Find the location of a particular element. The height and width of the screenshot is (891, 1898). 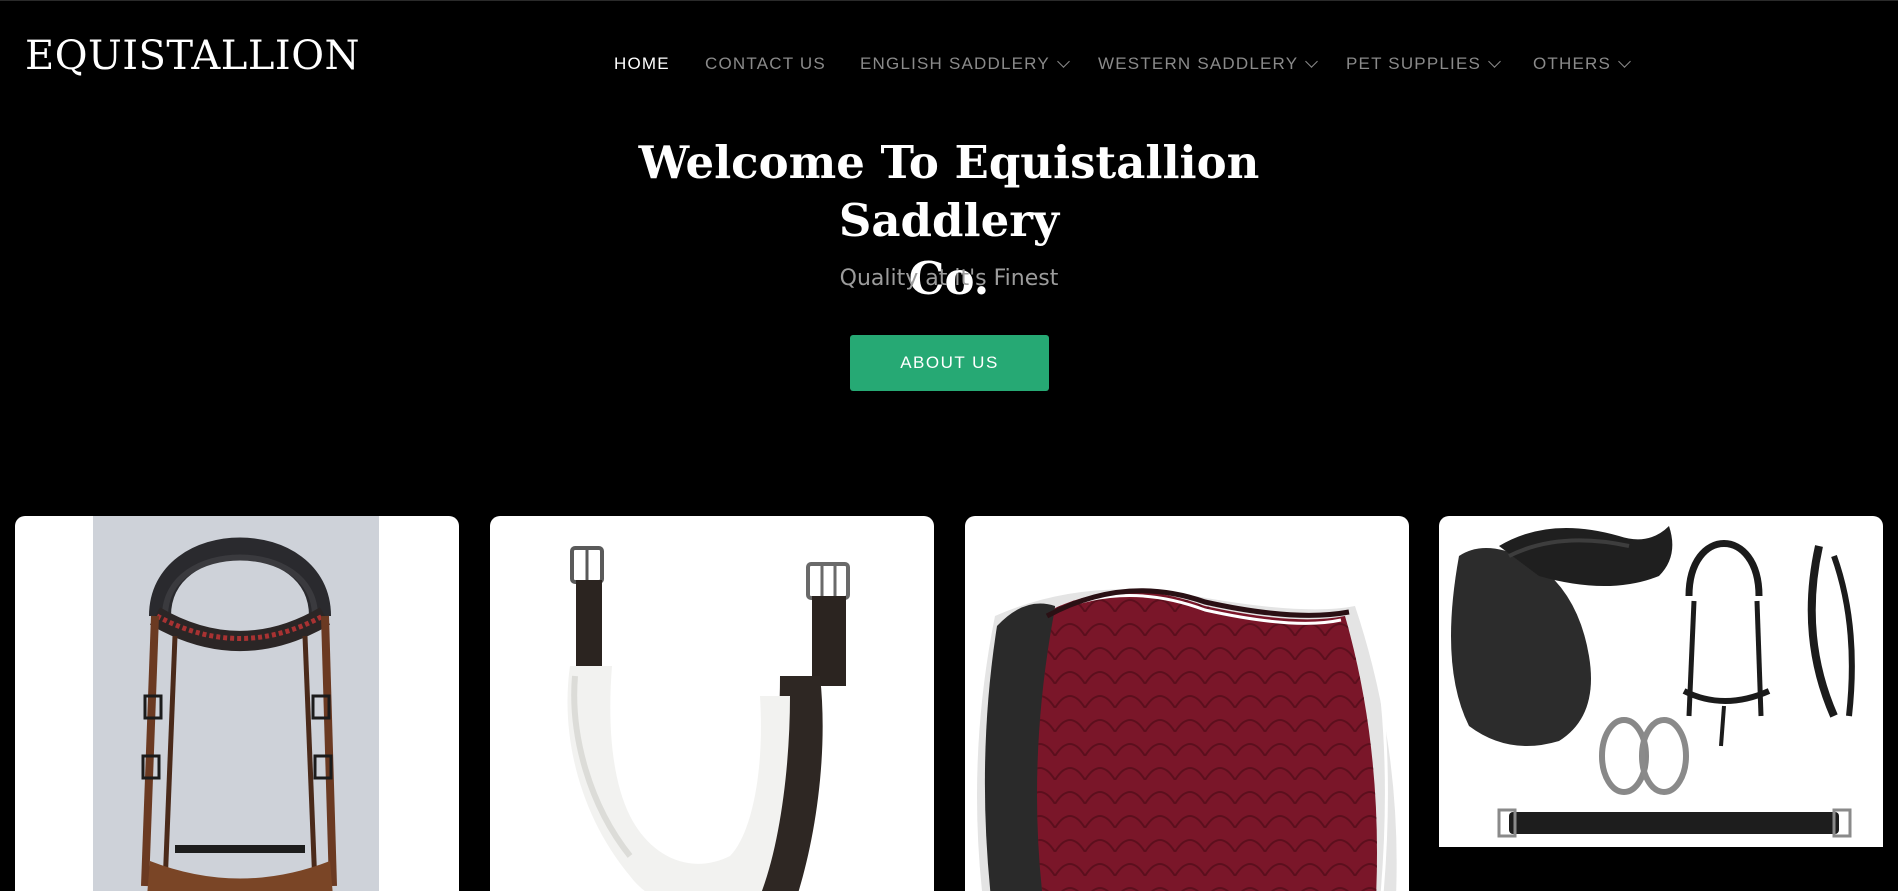

nav-home: HOME is located at coordinates (642, 64).